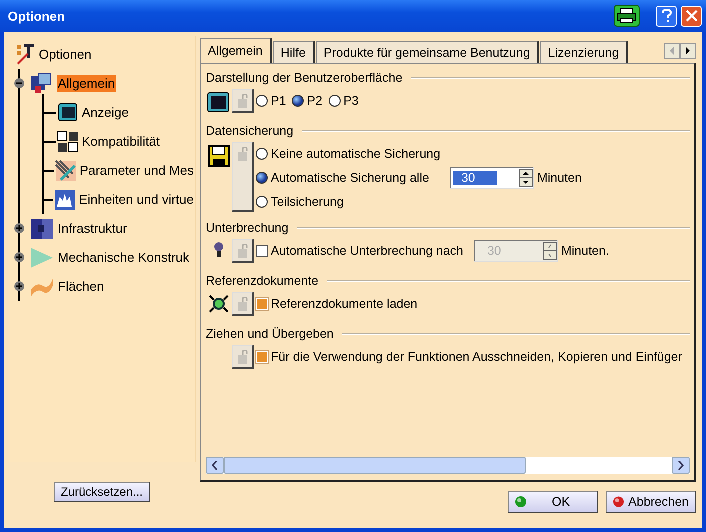 Image resolution: width=706 pixels, height=532 pixels. Describe the element at coordinates (81, 286) in the screenshot. I see `tree-item: Flächen` at that location.